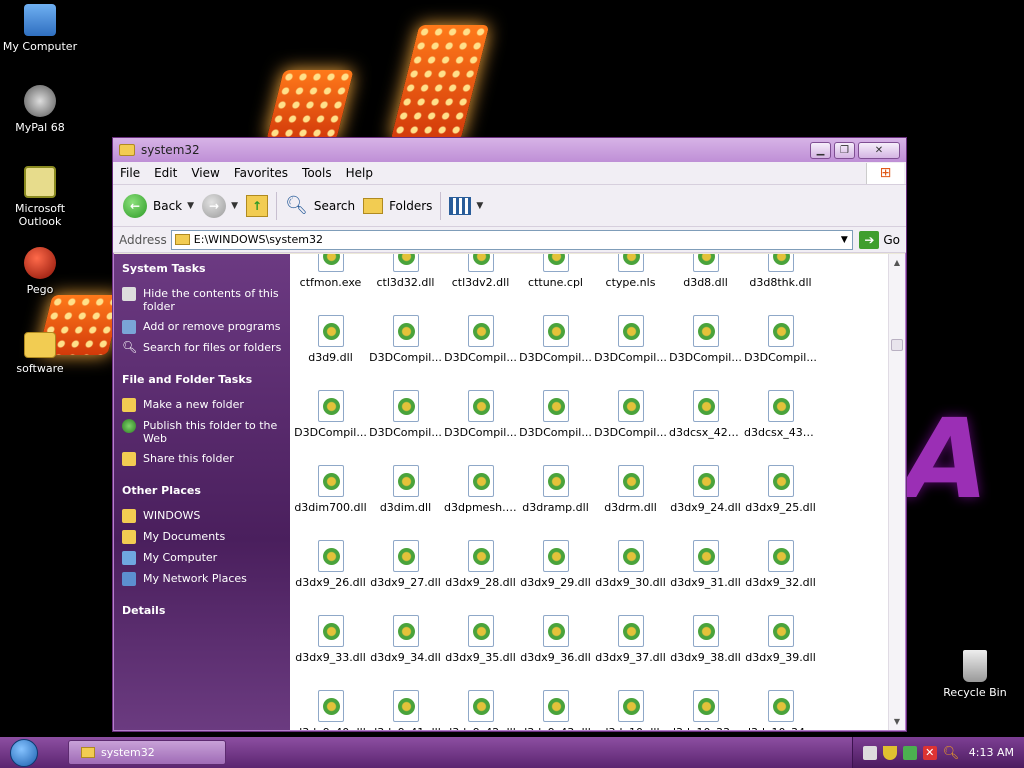 This screenshot has height=768, width=1024. Describe the element at coordinates (705, 569) in the screenshot. I see `file-item: d3dx9_31.dll` at that location.